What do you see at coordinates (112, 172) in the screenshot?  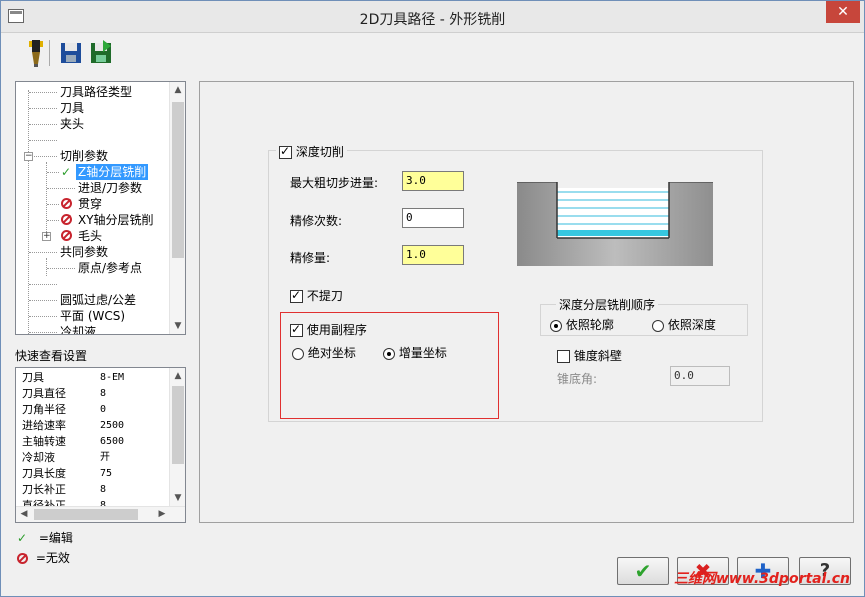 I see `tree-item-z-depth-cut: Z轴分层铣削` at bounding box center [112, 172].